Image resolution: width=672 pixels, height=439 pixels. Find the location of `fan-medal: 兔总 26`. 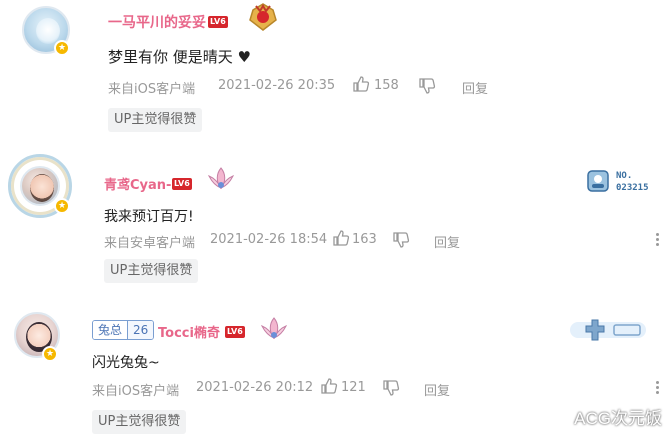

fan-medal: 兔总 26 is located at coordinates (123, 330).